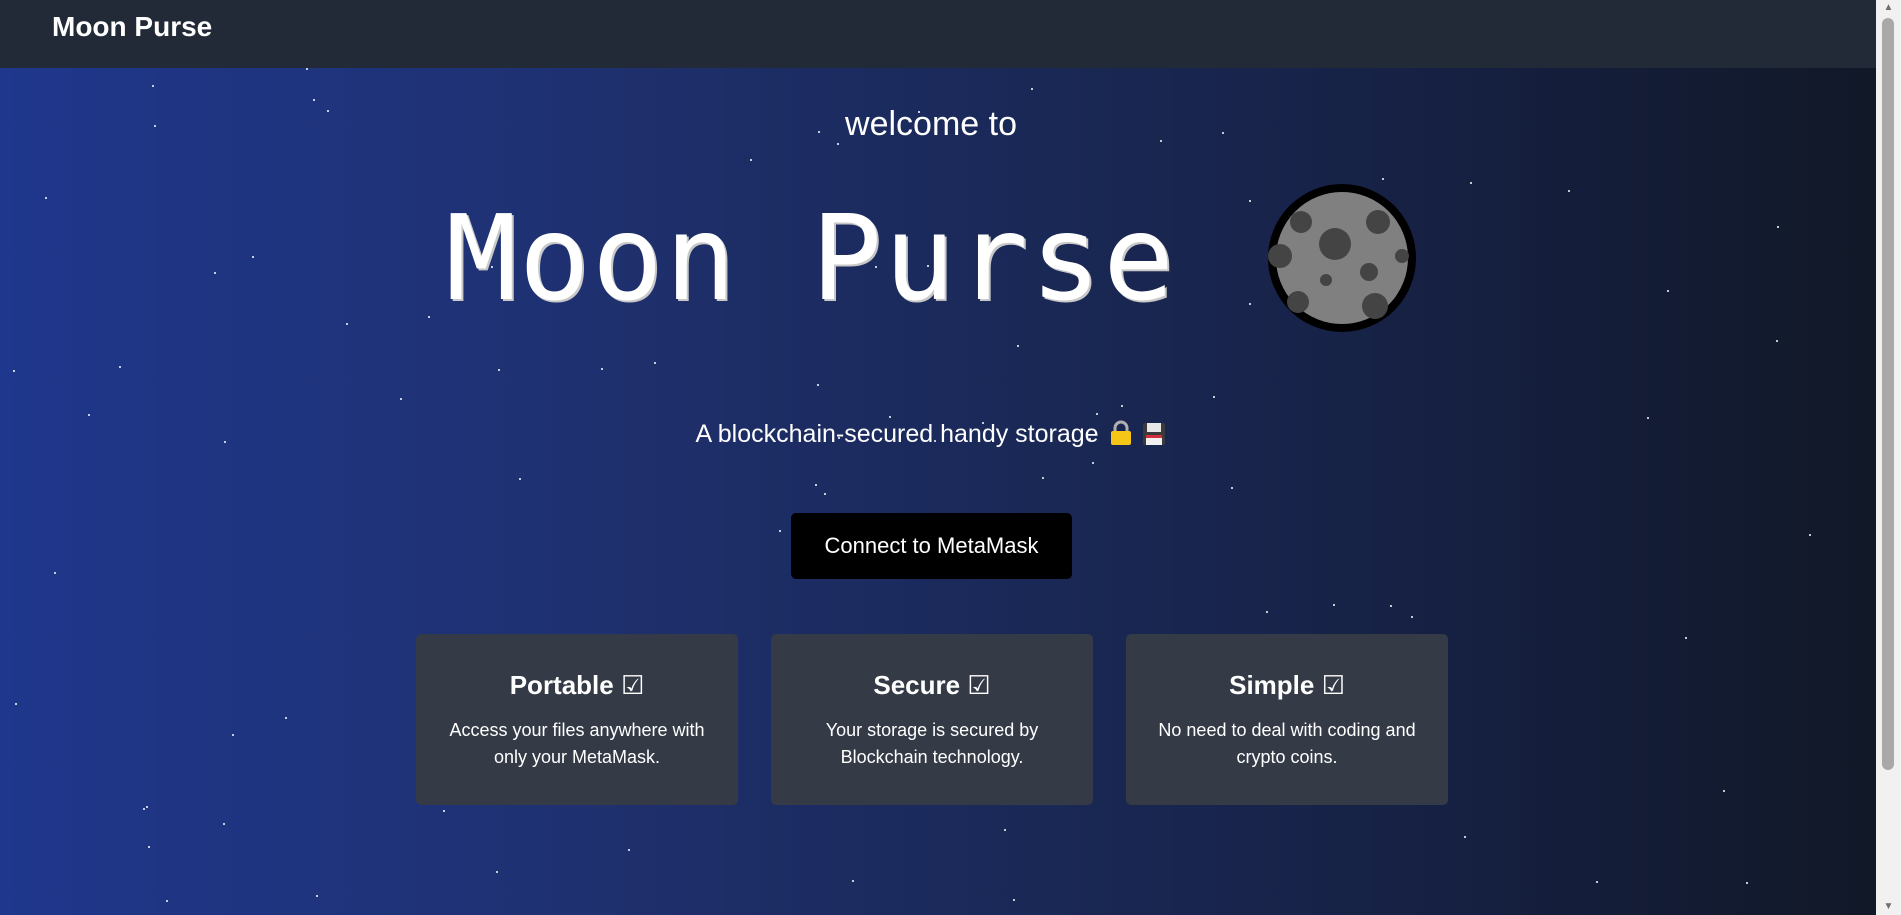 Image resolution: width=1901 pixels, height=915 pixels. What do you see at coordinates (938, 34) in the screenshot?
I see `navbar: Moon Purse` at bounding box center [938, 34].